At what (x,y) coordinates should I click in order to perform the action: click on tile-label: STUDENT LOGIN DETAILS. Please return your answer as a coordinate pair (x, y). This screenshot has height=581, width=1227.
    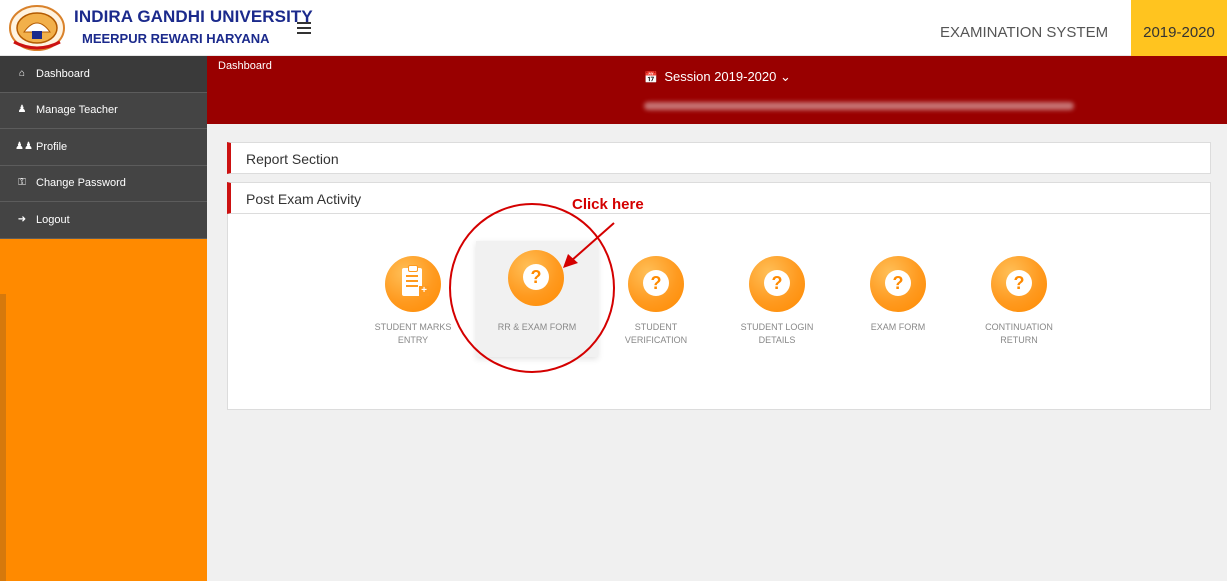
    Looking at the image, I should click on (777, 333).